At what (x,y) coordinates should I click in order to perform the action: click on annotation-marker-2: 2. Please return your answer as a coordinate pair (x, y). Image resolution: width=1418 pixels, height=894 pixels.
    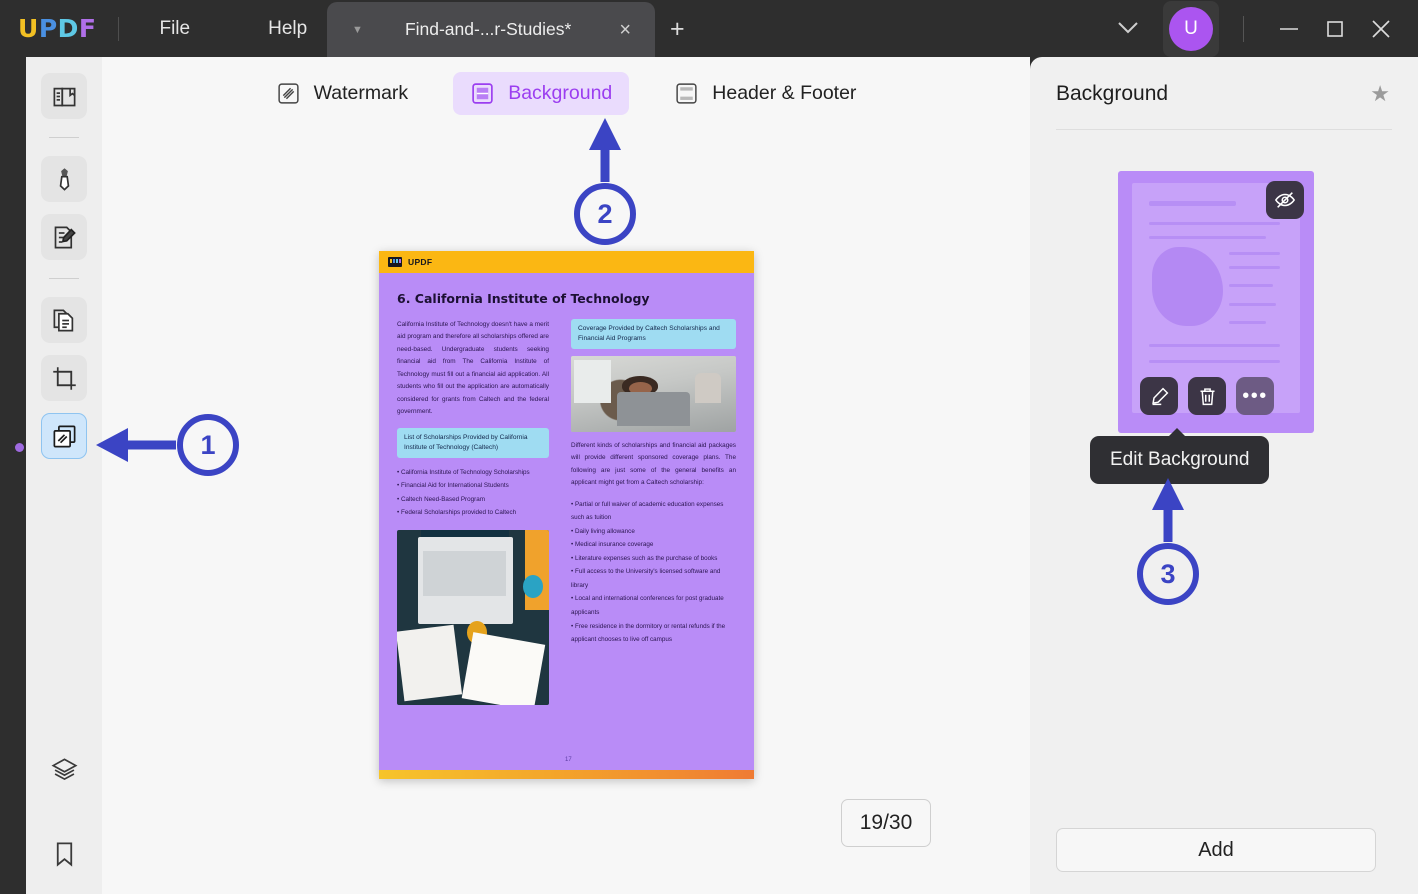
    Looking at the image, I should click on (605, 214).